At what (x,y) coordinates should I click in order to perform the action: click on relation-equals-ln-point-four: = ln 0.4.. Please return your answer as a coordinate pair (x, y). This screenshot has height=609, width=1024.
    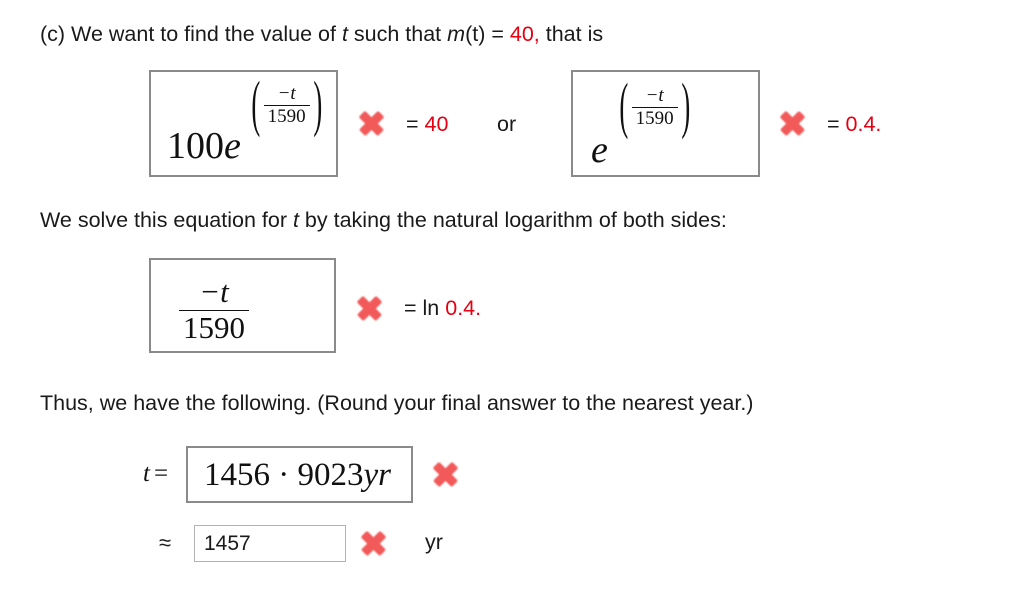
    Looking at the image, I should click on (442, 308).